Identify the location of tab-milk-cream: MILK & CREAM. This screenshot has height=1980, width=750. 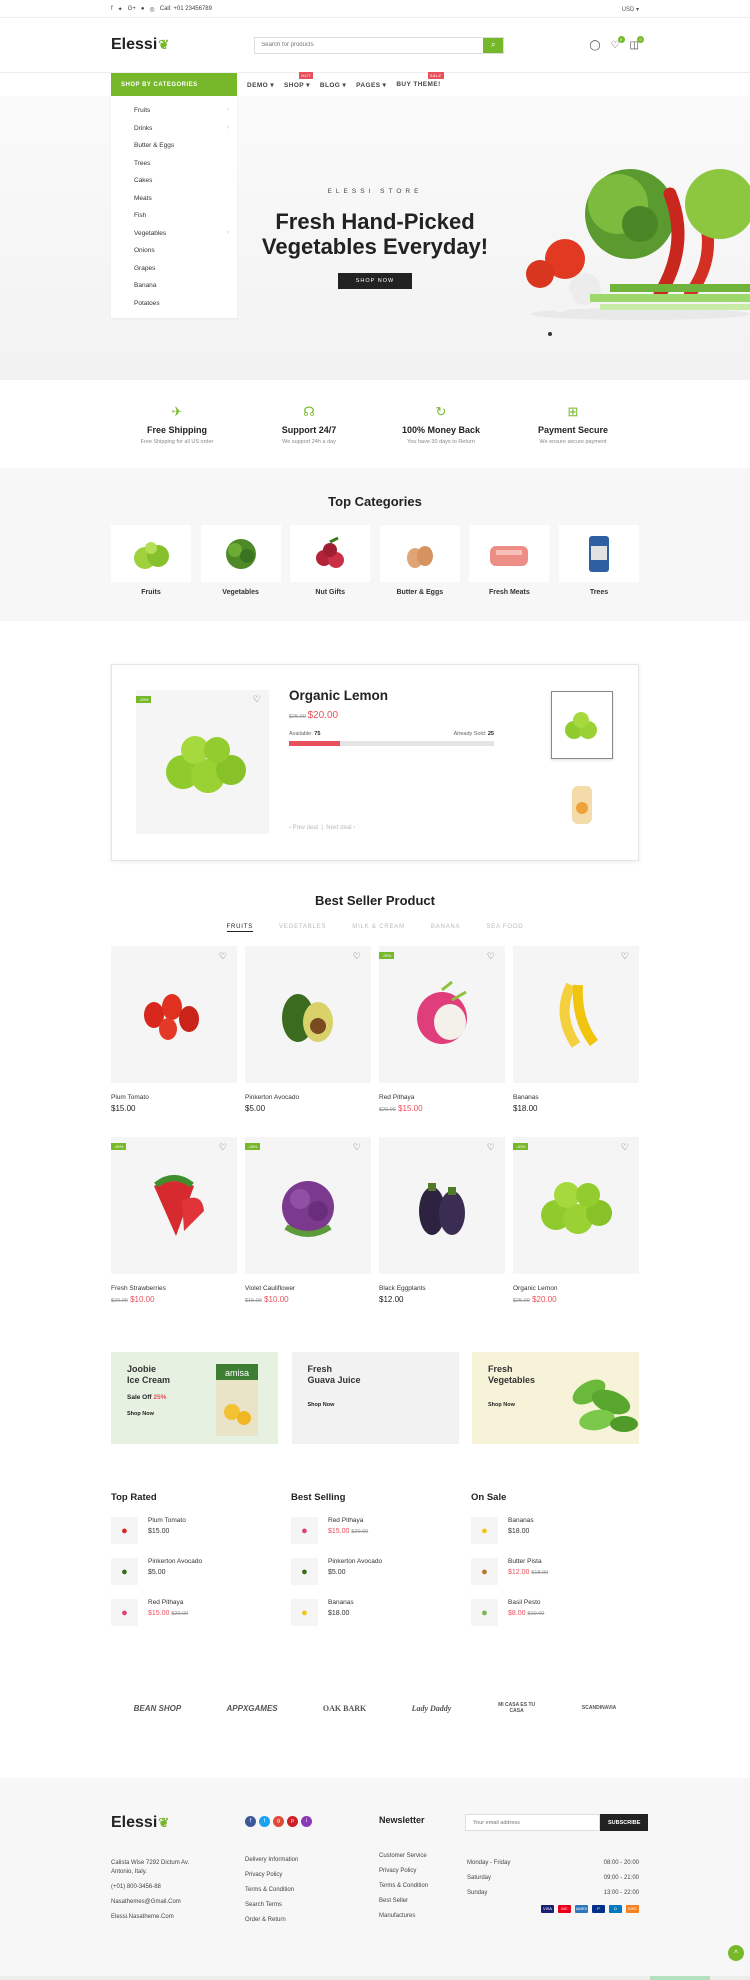
(378, 928).